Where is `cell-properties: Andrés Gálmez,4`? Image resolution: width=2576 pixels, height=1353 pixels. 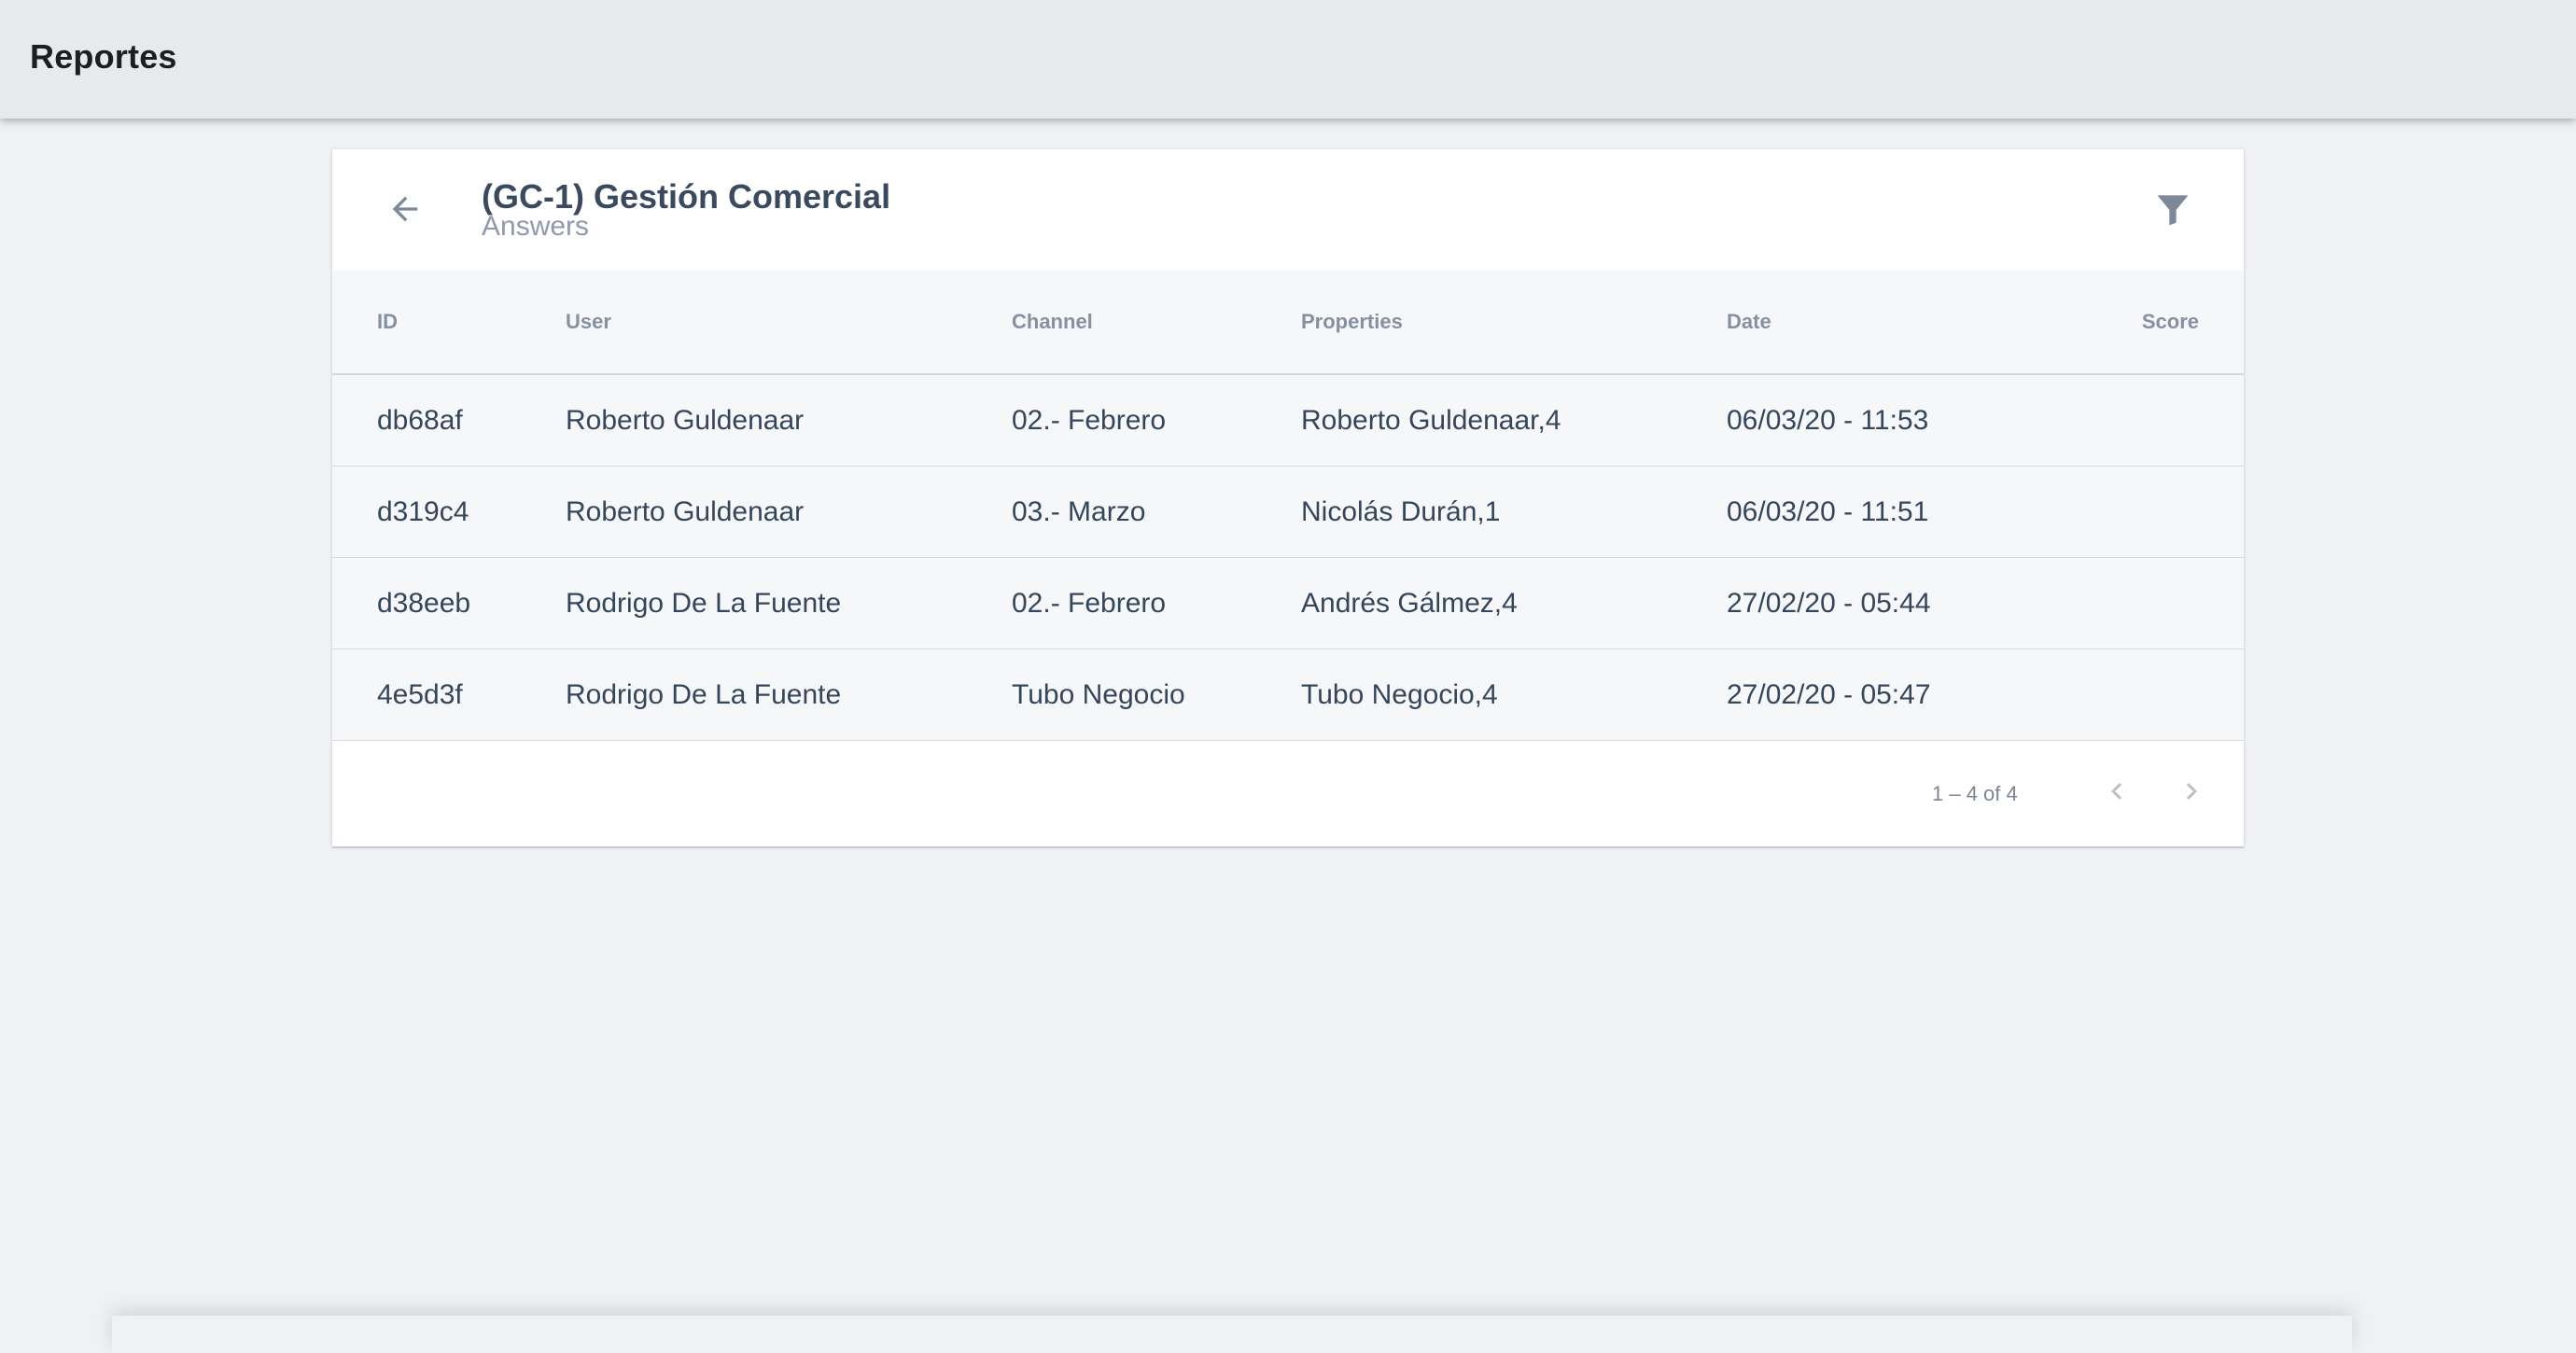
cell-properties: Andrés Gálmez,4 is located at coordinates (1409, 604).